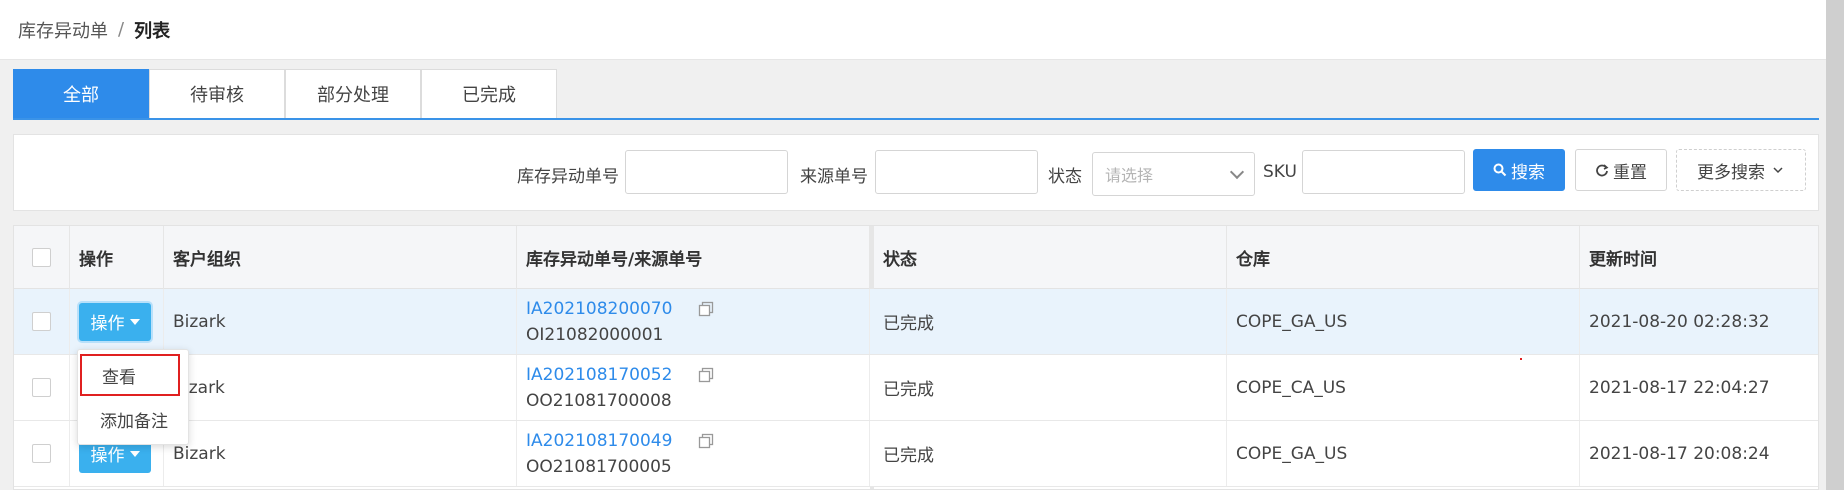 The height and width of the screenshot is (490, 1844). Describe the element at coordinates (913, 30) in the screenshot. I see `breadcrumb: 库存异动单 / 列表` at that location.